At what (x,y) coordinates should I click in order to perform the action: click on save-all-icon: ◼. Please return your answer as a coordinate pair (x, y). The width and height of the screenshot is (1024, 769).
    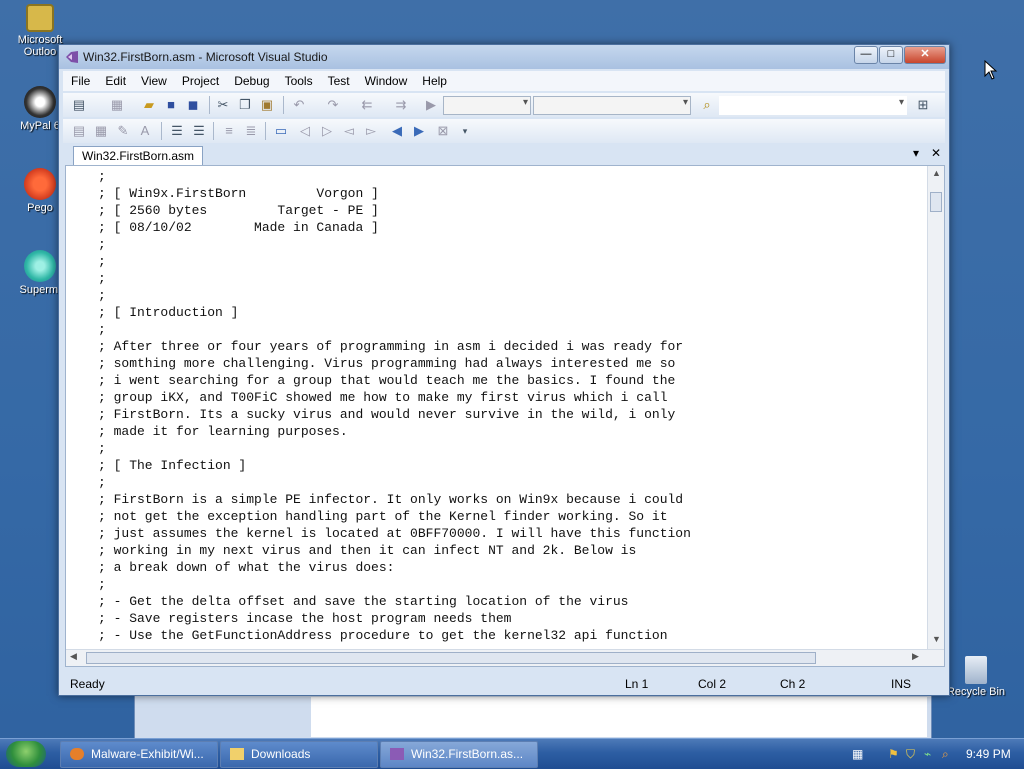
    Looking at the image, I should click on (193, 105).